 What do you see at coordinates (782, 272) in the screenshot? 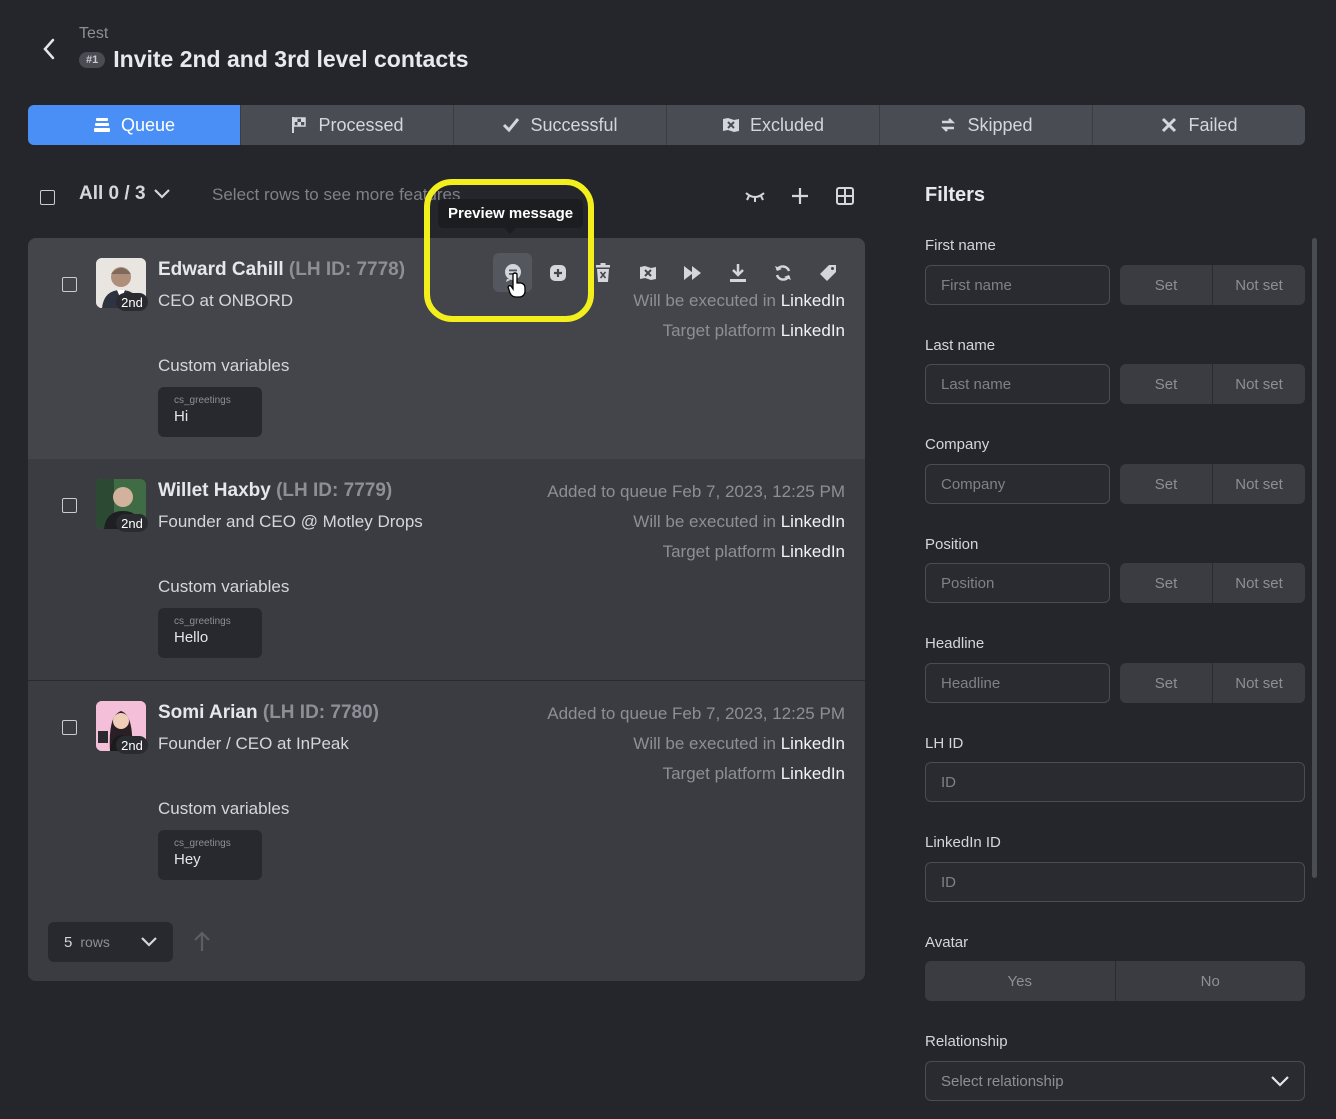
I see `refresh-icon` at bounding box center [782, 272].